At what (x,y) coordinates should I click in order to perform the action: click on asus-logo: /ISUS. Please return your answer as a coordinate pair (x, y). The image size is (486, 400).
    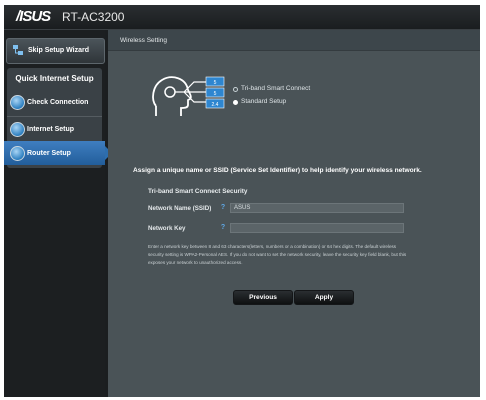
    Looking at the image, I should click on (33, 16).